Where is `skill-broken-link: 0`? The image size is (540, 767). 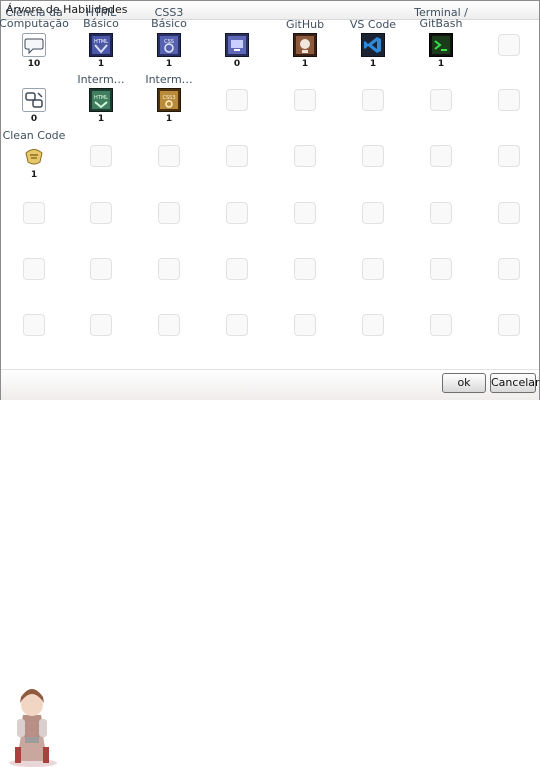 skill-broken-link: 0 is located at coordinates (34, 108).